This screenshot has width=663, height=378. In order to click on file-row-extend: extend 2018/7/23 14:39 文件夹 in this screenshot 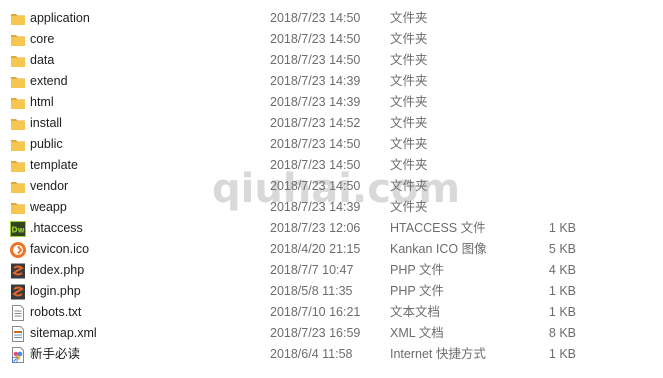, I will do `click(331, 81)`.